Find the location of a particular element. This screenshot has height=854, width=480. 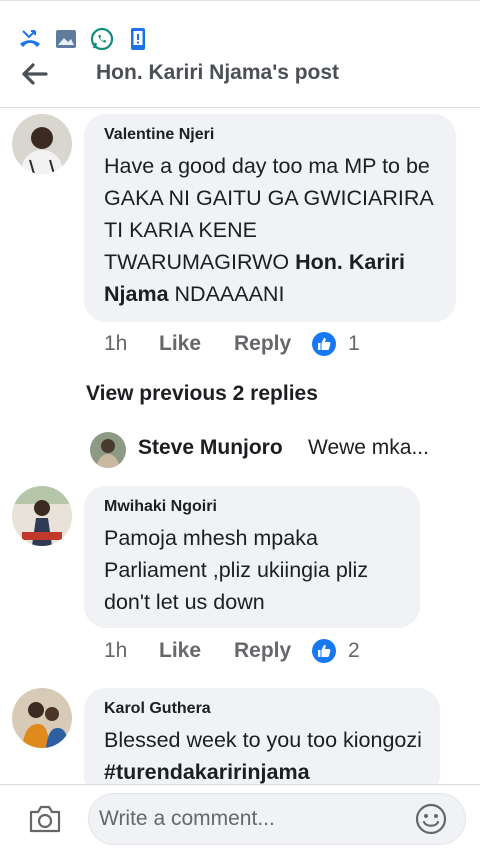

whatsapp-icon is located at coordinates (102, 39).